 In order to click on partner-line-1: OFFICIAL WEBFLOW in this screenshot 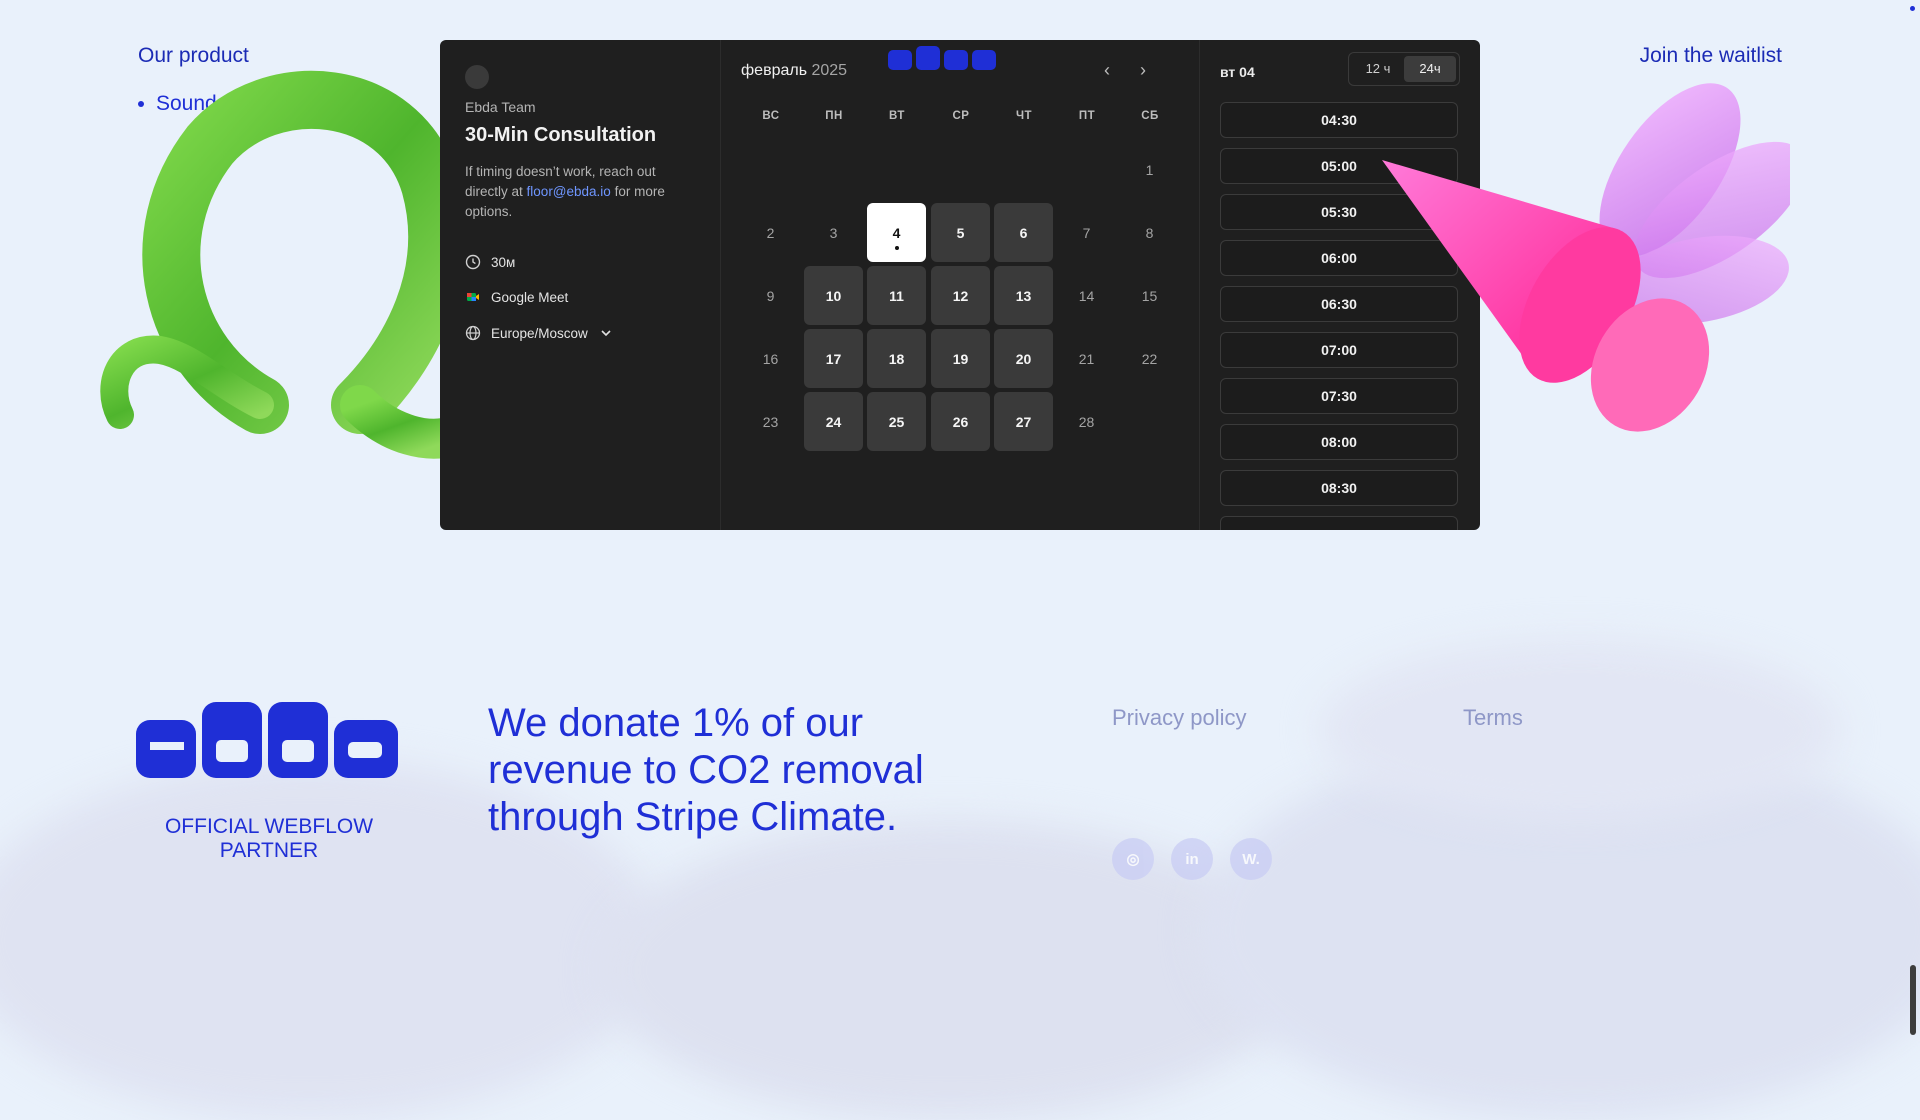, I will do `click(269, 826)`.